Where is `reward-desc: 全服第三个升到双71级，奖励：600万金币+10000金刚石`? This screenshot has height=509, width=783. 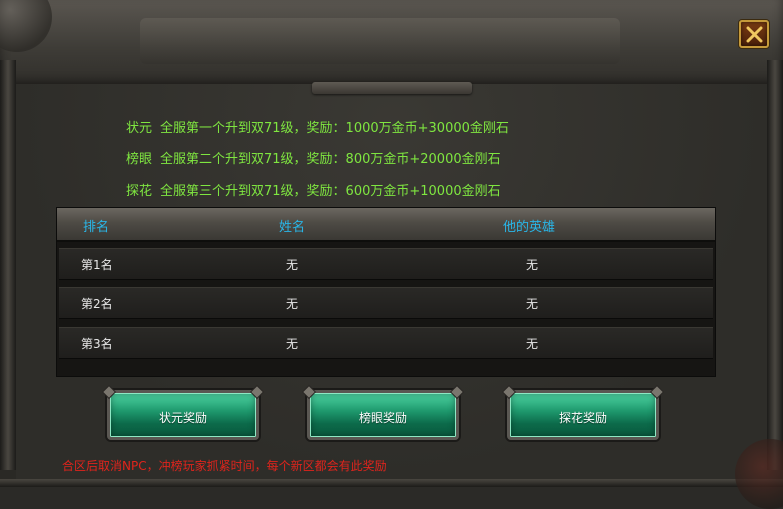
reward-desc: 全服第三个升到双71级，奖励：600万金币+10000金刚石 is located at coordinates (330, 191).